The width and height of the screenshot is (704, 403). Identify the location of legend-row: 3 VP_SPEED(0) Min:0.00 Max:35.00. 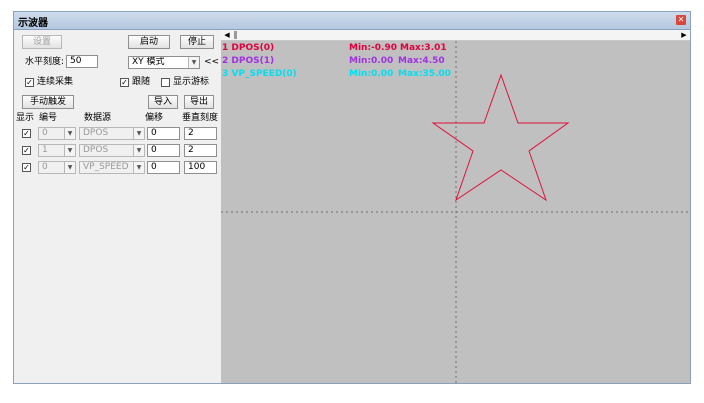
(372, 74).